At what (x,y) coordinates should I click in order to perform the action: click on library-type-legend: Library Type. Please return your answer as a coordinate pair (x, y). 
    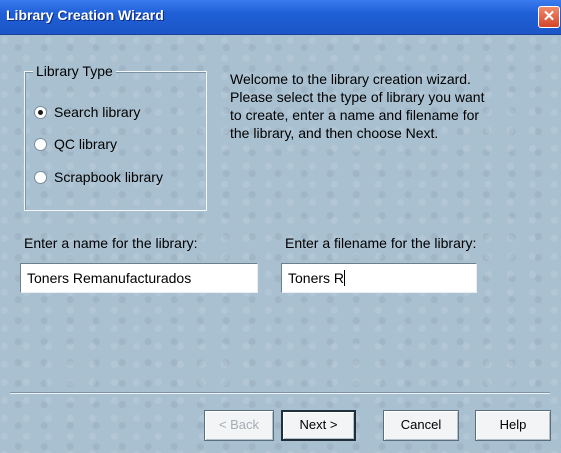
    Looking at the image, I should click on (74, 71).